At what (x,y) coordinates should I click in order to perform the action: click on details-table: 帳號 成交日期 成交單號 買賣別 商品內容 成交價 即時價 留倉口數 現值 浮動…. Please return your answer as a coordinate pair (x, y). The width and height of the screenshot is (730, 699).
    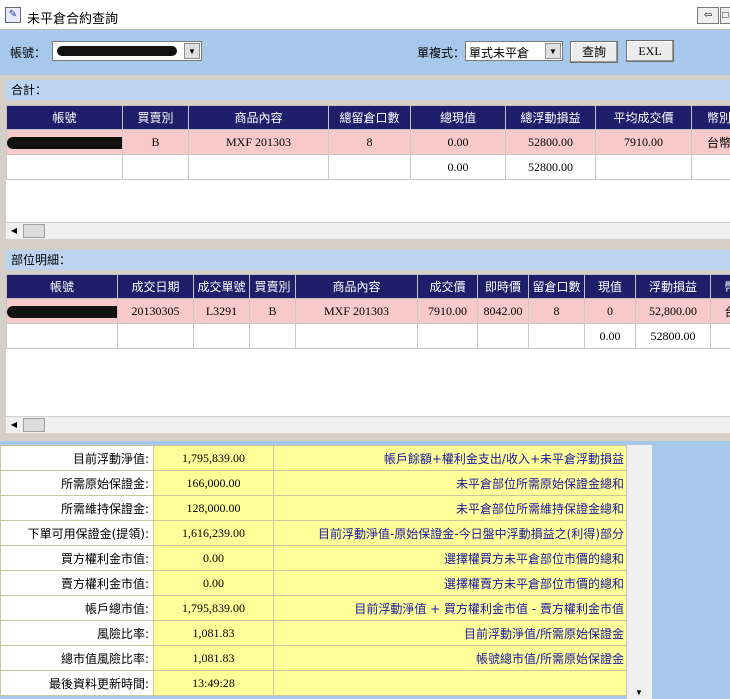
    Looking at the image, I should click on (368, 311).